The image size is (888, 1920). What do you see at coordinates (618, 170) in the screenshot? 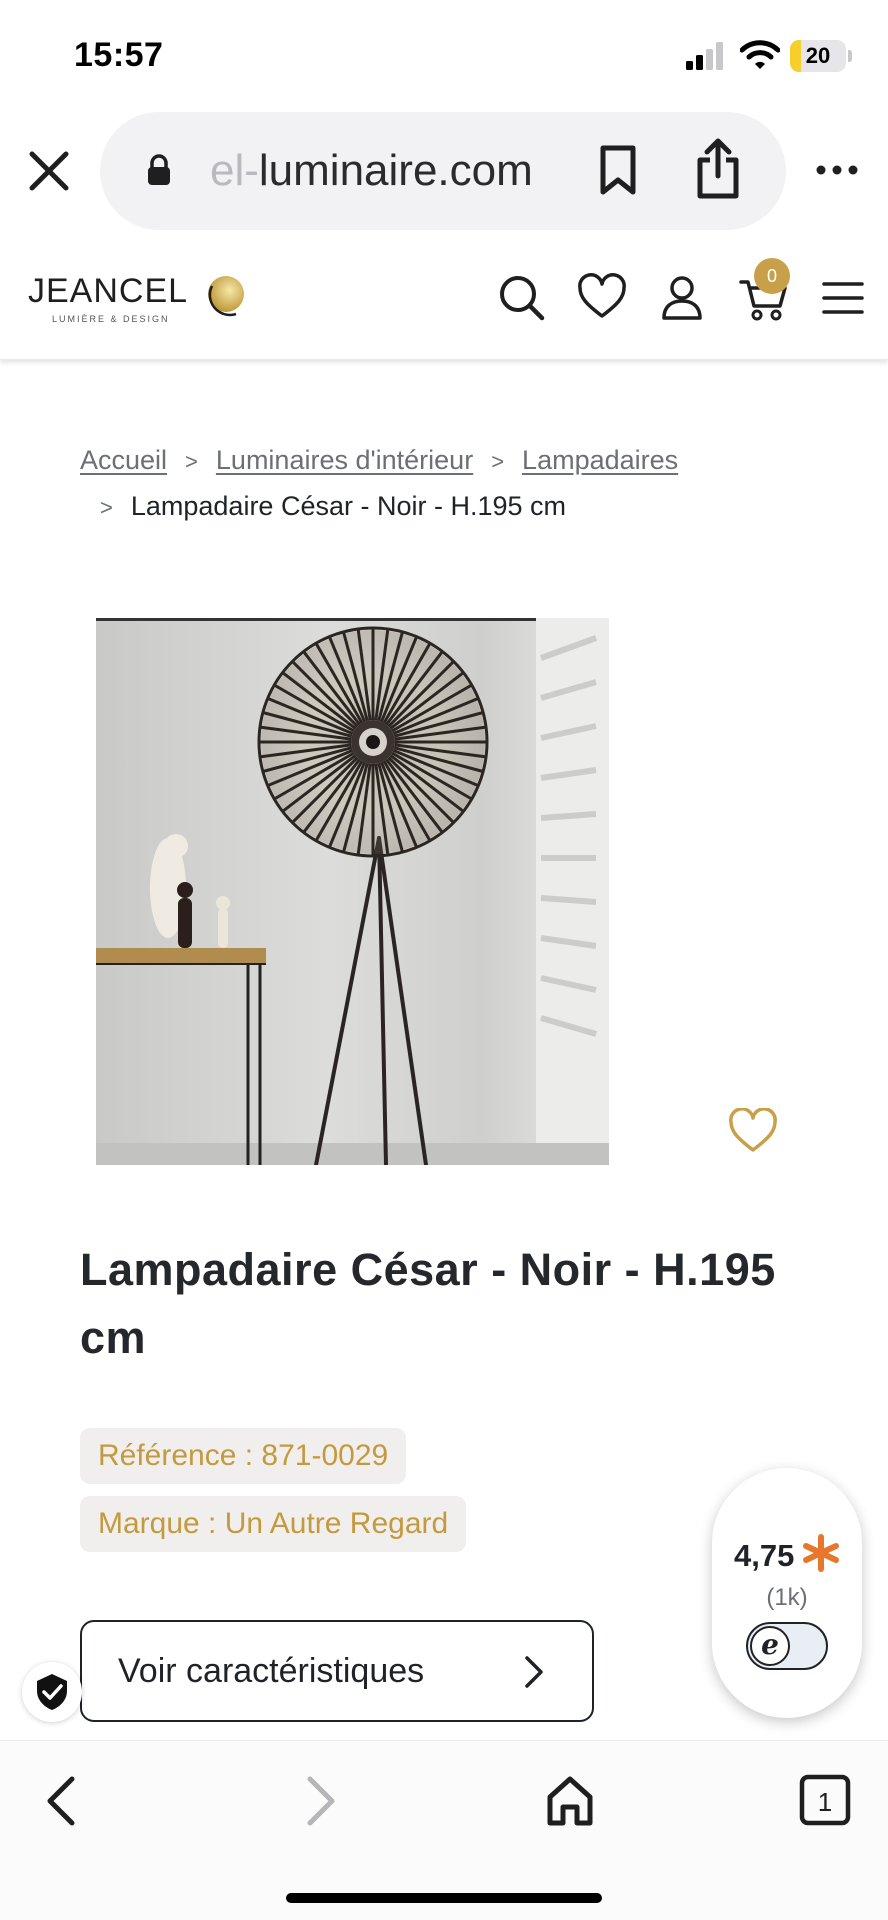
I see `bookmark-icon` at bounding box center [618, 170].